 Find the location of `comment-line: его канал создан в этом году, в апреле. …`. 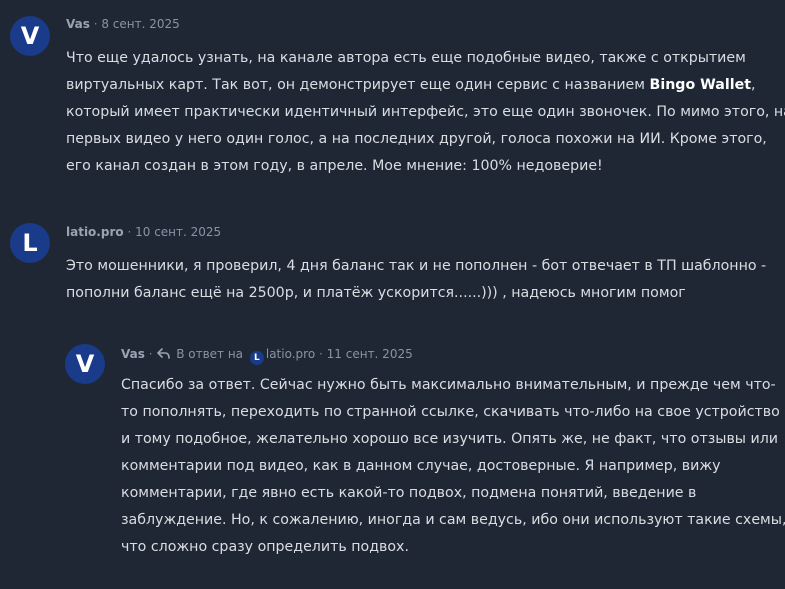

comment-line: его канал создан в этом году, в апреле. … is located at coordinates (334, 166).